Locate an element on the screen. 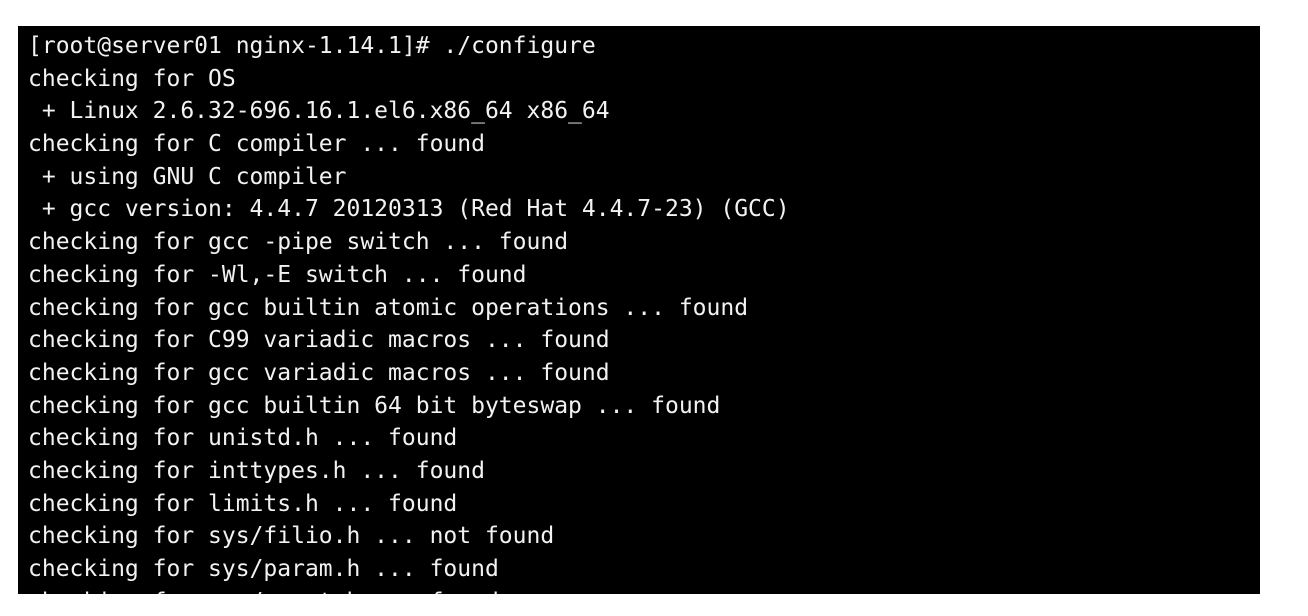  terminal-line: checking for sys/filio.h ... not found is located at coordinates (291, 536).